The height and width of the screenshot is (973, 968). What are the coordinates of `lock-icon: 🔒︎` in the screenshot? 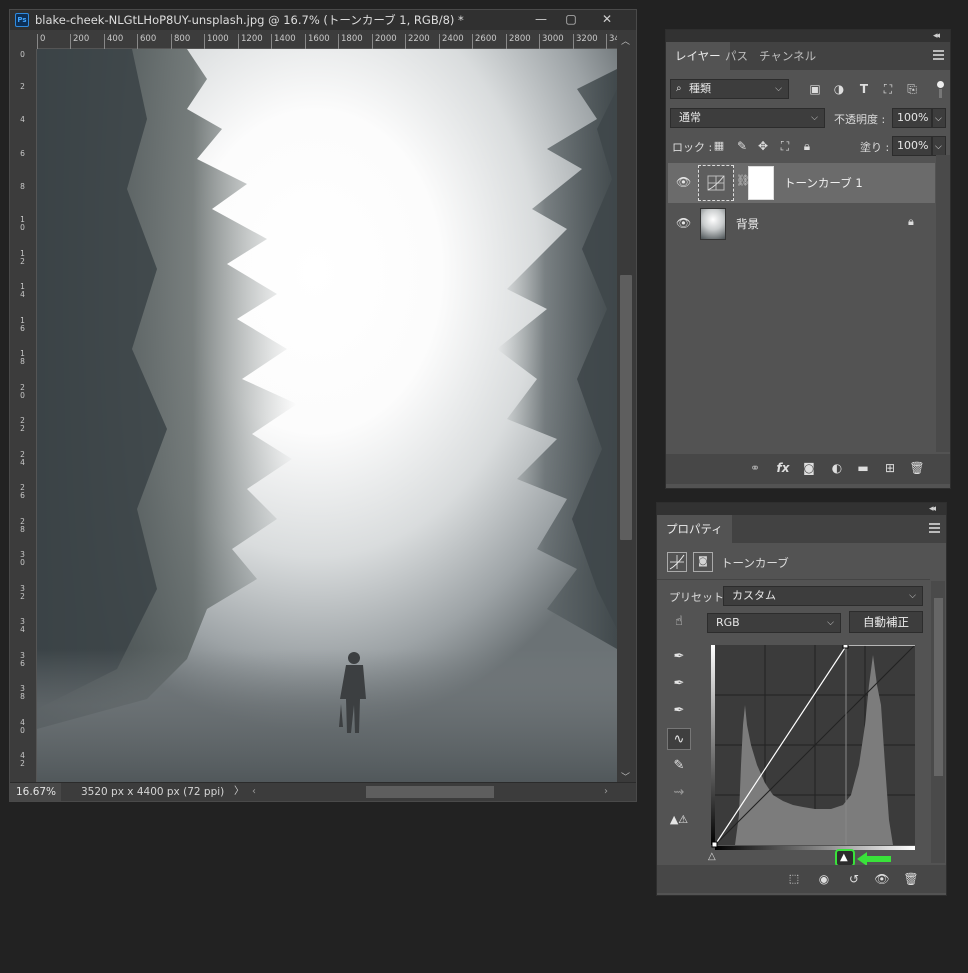 It's located at (911, 221).